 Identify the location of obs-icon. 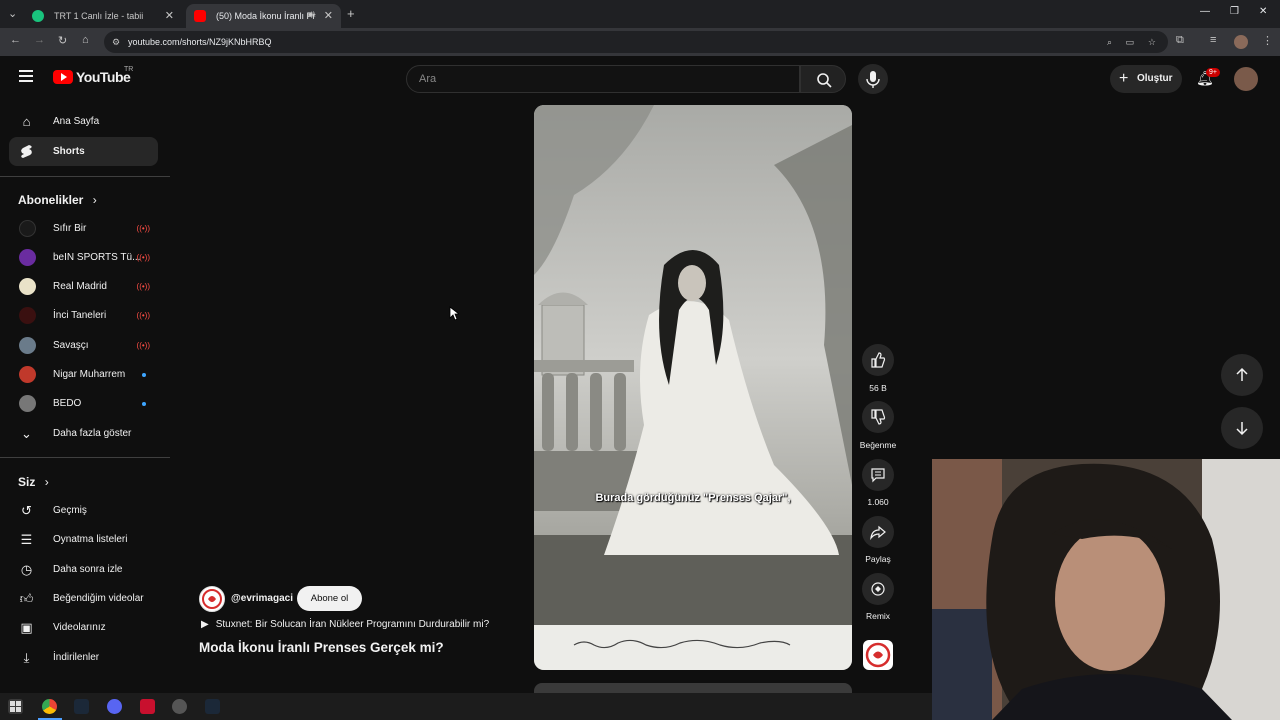
(179, 706).